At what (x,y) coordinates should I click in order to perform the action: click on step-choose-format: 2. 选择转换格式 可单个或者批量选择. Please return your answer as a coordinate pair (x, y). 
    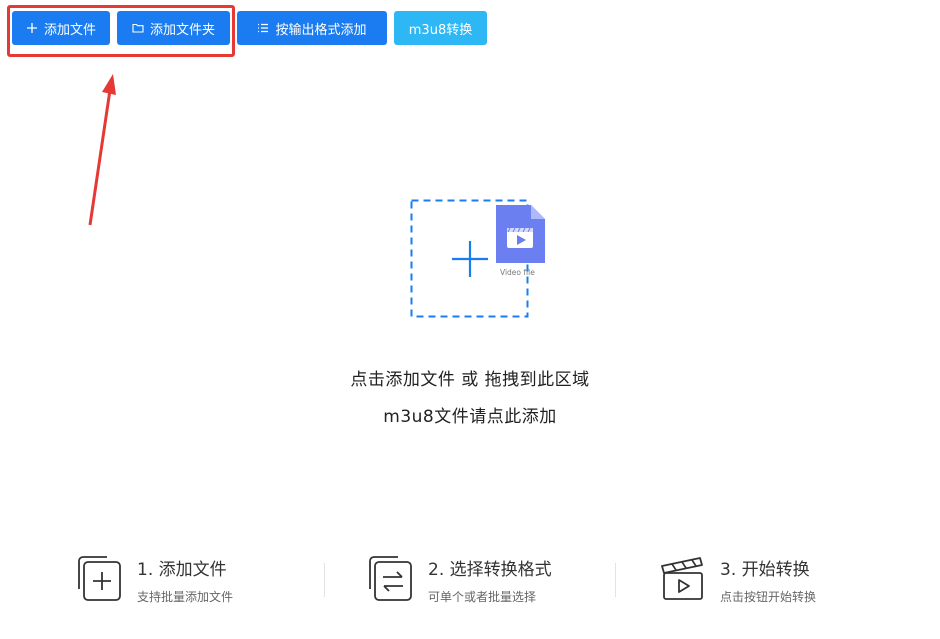
    Looking at the image, I should click on (459, 581).